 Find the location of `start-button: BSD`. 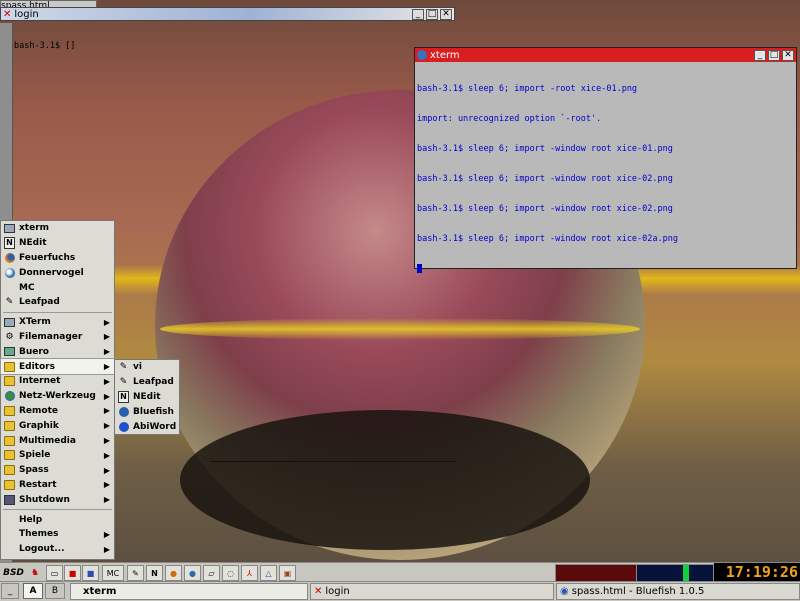

start-button: BSD is located at coordinates (13, 573).